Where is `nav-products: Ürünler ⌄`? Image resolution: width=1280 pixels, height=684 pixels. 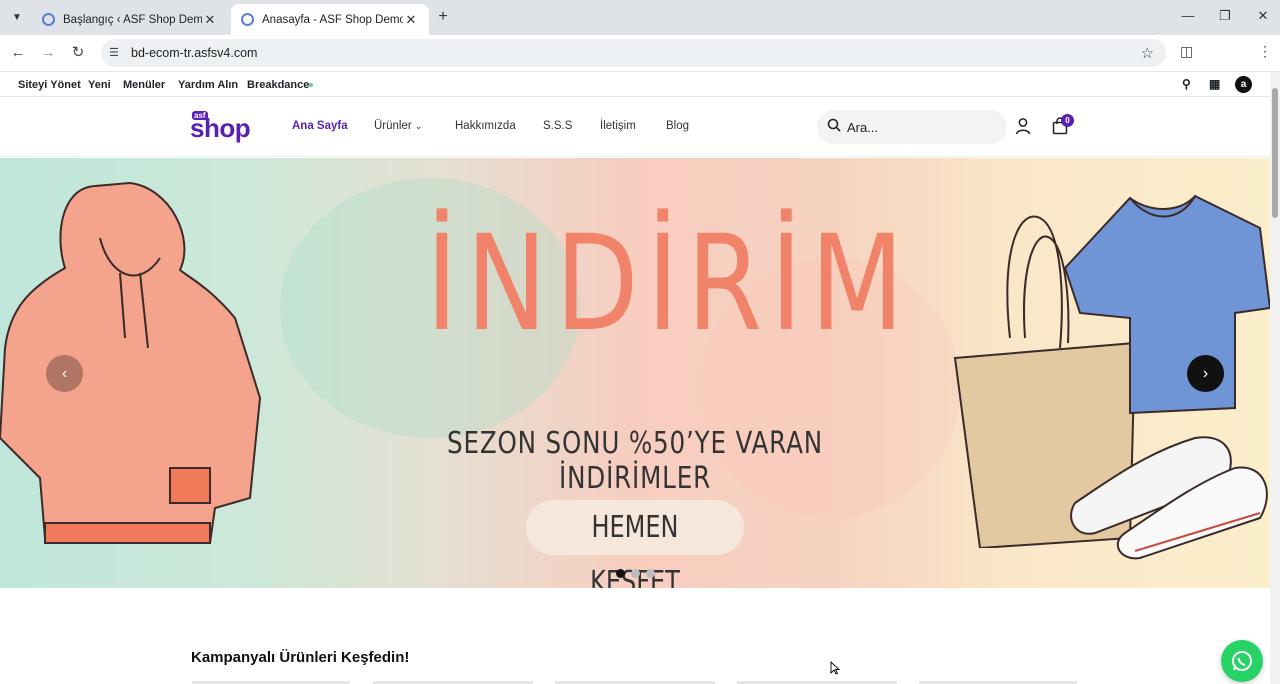 nav-products: Ürünler ⌄ is located at coordinates (398, 126).